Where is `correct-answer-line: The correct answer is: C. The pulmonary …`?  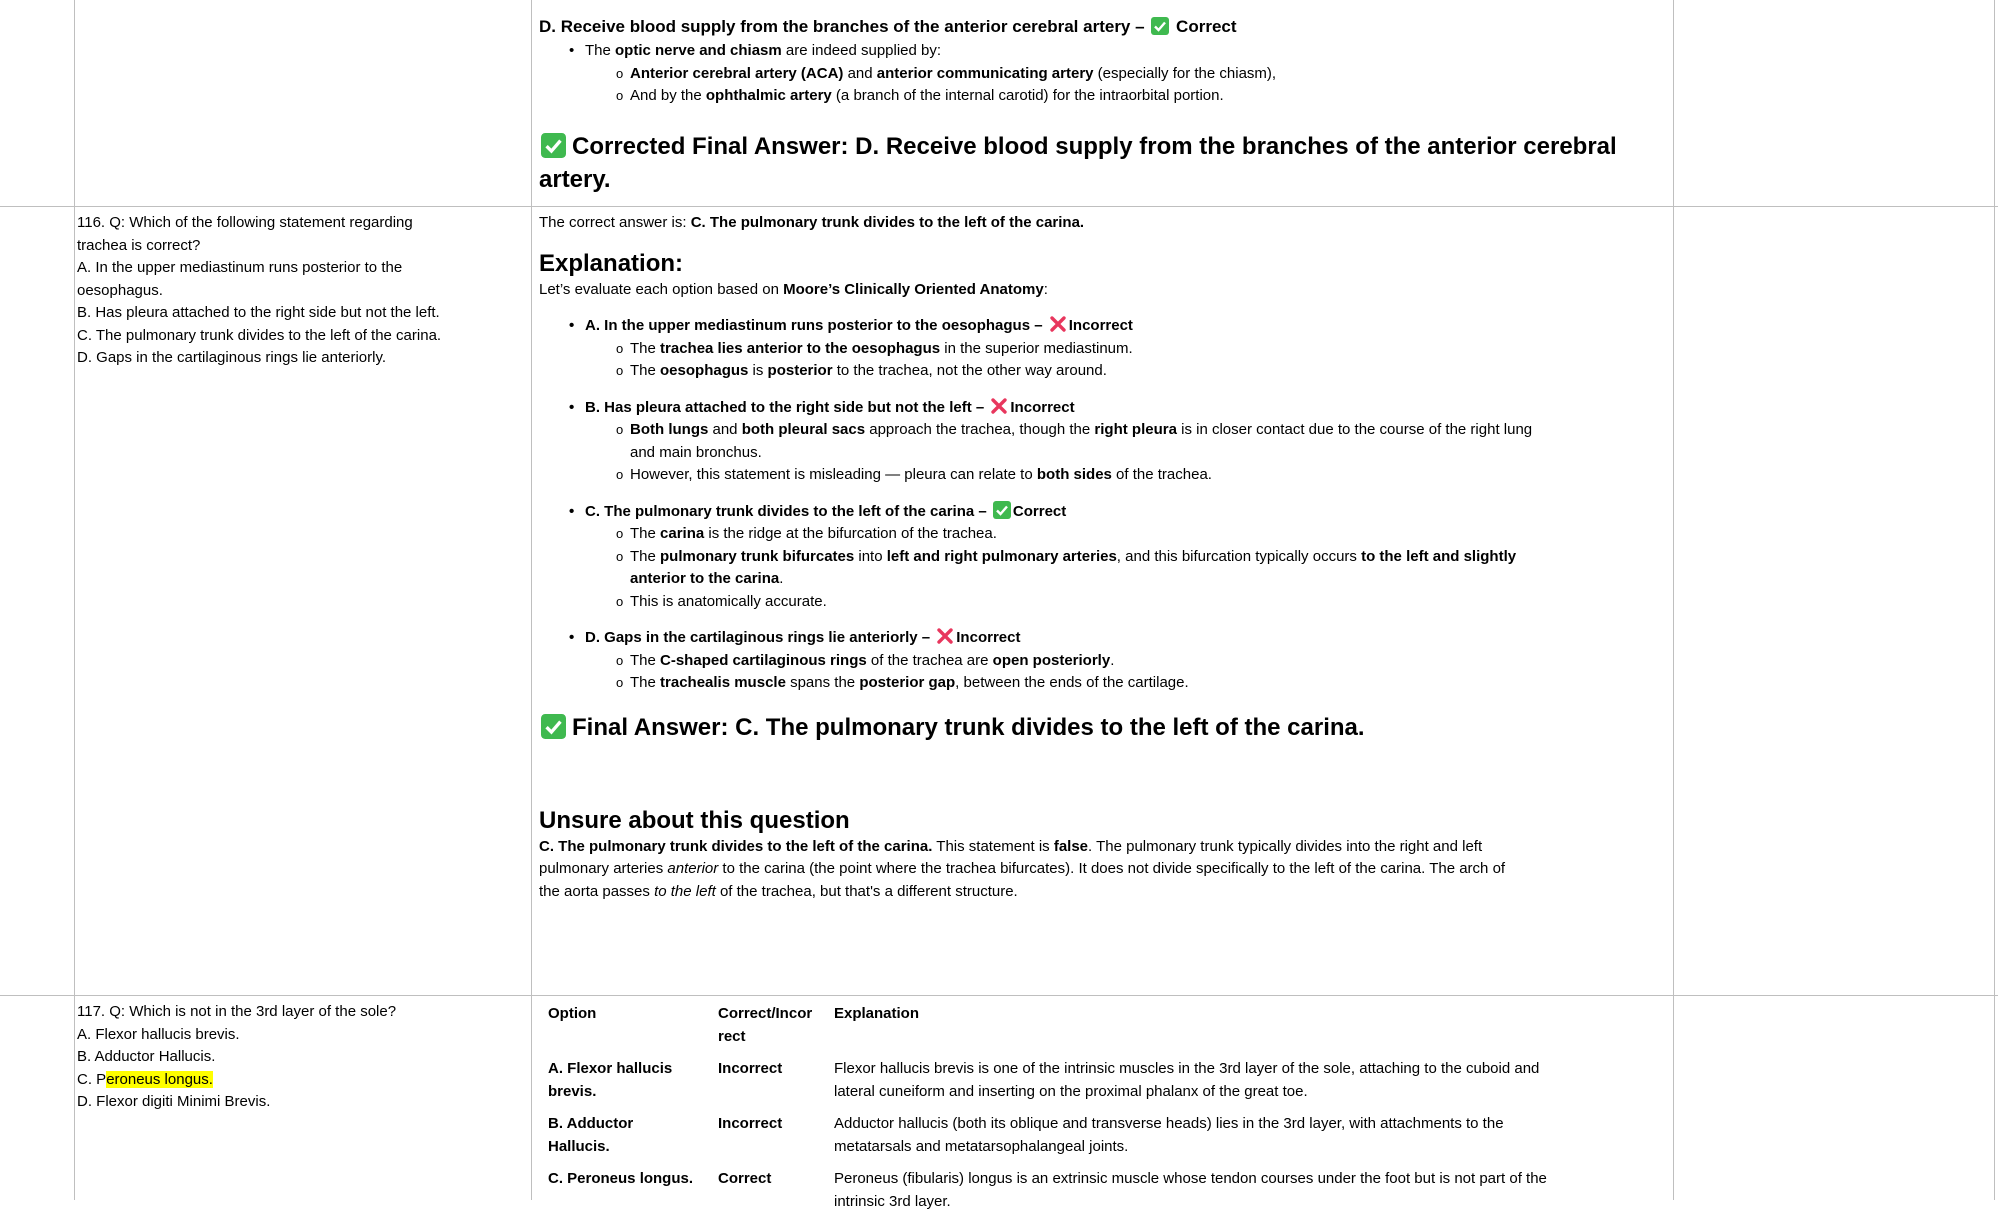
correct-answer-line: The correct answer is: C. The pulmonary … is located at coordinates (812, 222).